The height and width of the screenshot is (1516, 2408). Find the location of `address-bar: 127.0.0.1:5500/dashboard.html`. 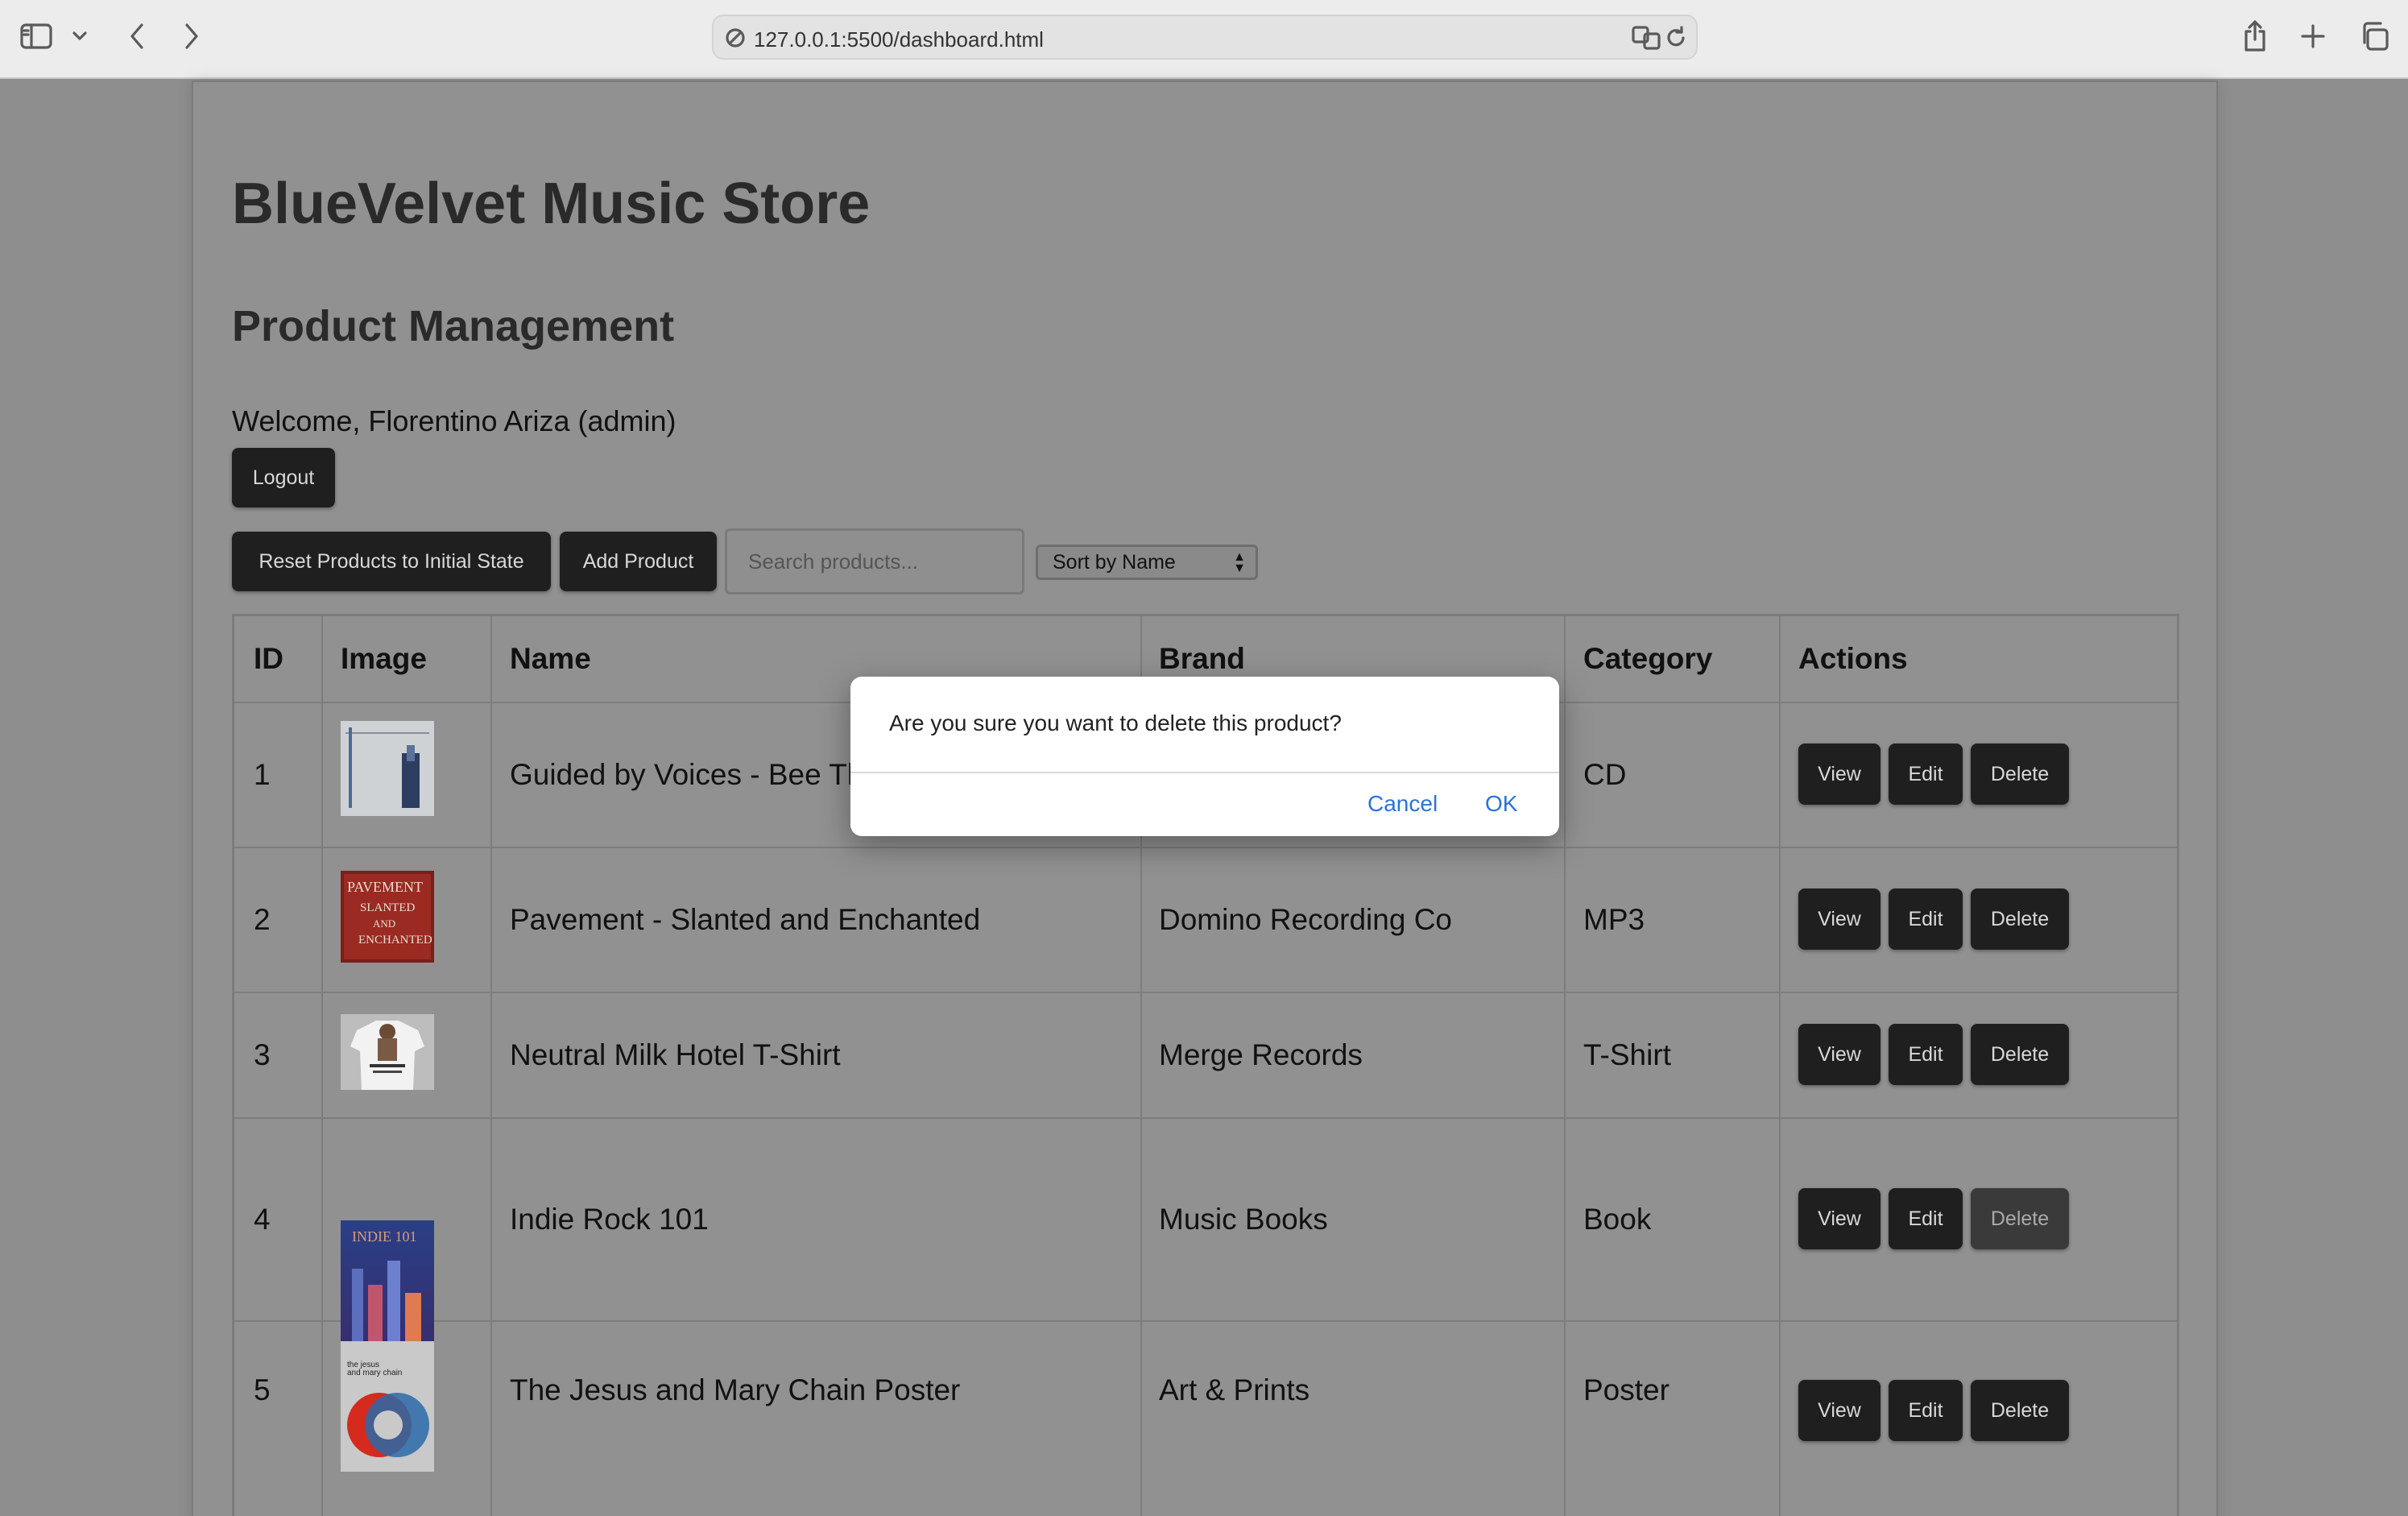

address-bar: 127.0.0.1:5500/dashboard.html is located at coordinates (1205, 37).